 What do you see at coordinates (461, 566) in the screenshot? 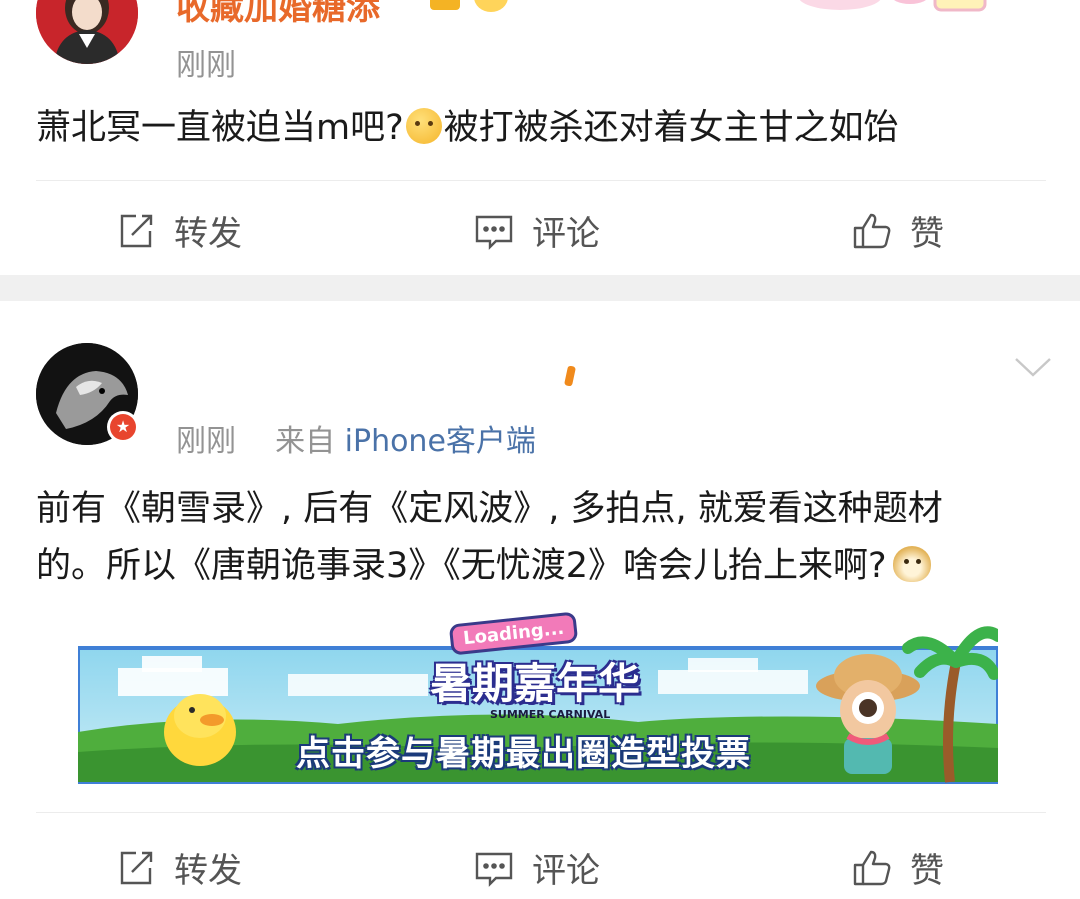
I see `post-text-line-2: 的。所以《唐朝诡事录3》《无忧渡2》啥会儿抬上来啊?` at bounding box center [461, 566].